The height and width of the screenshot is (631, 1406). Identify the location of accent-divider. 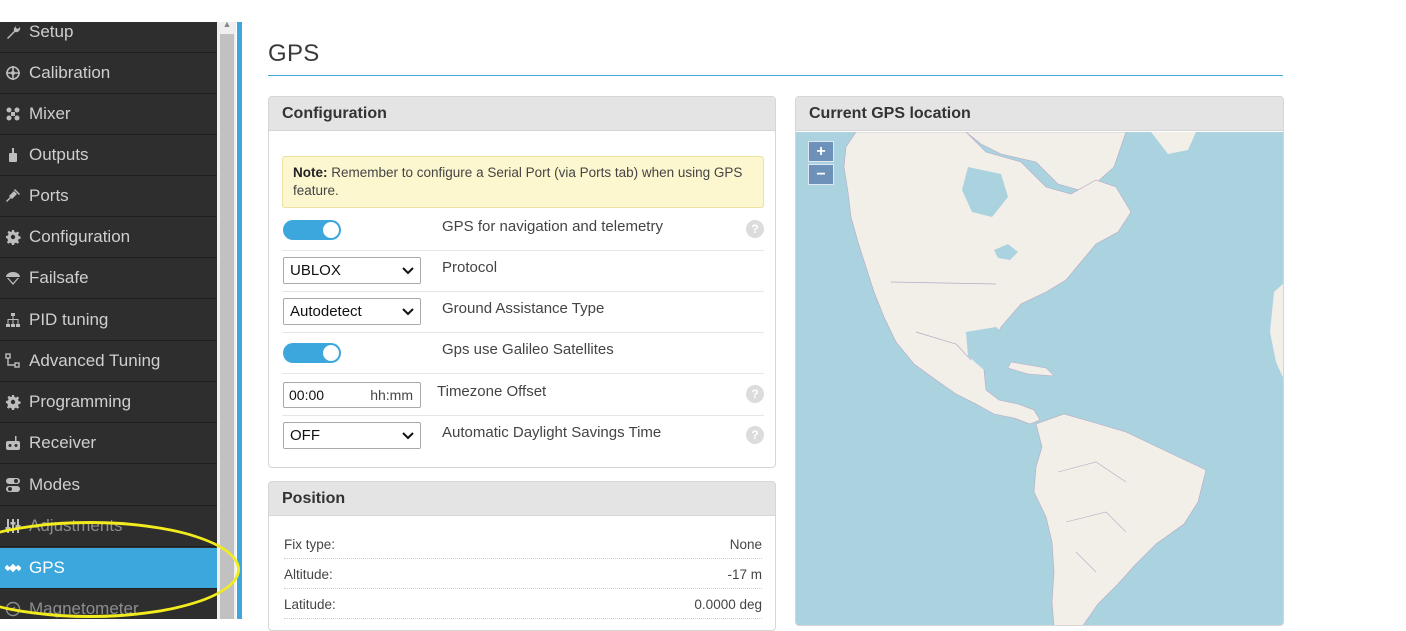
(239, 320).